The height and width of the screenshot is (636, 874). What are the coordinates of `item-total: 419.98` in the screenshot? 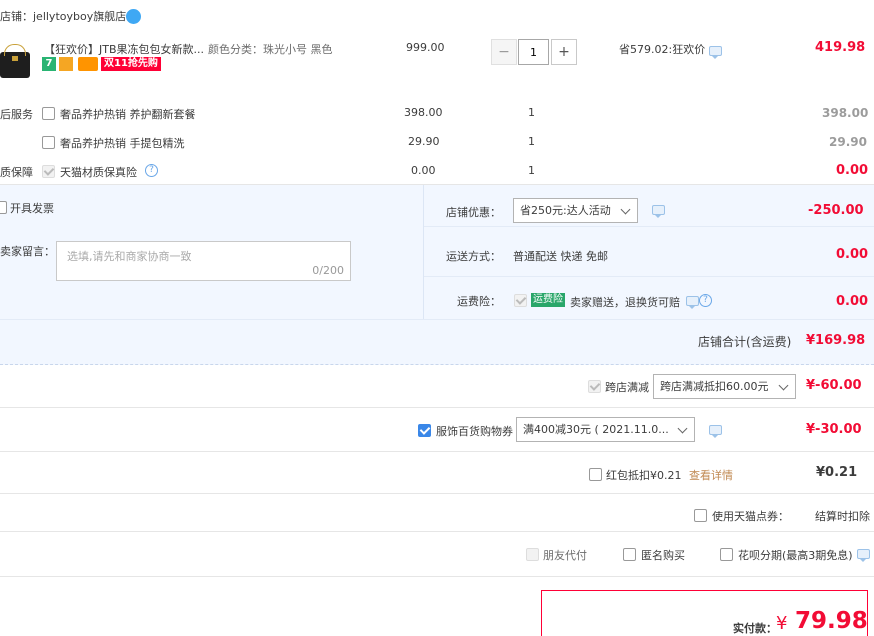 It's located at (840, 47).